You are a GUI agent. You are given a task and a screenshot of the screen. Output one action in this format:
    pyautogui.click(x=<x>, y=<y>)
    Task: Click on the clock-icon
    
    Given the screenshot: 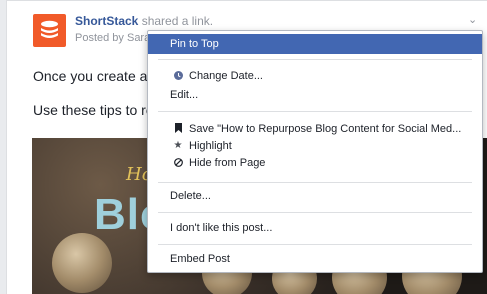 What is the action you would take?
    pyautogui.click(x=178, y=76)
    